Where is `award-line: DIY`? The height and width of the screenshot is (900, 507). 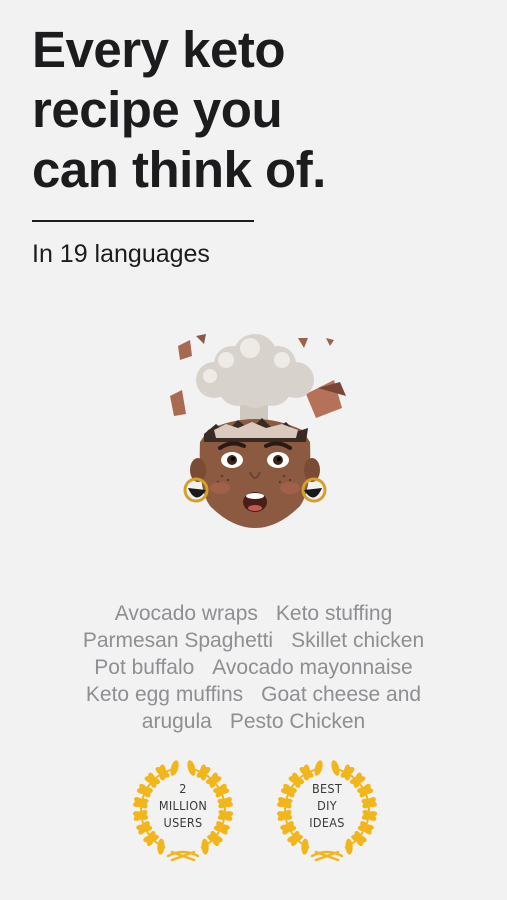
award-line: DIY is located at coordinates (327, 805).